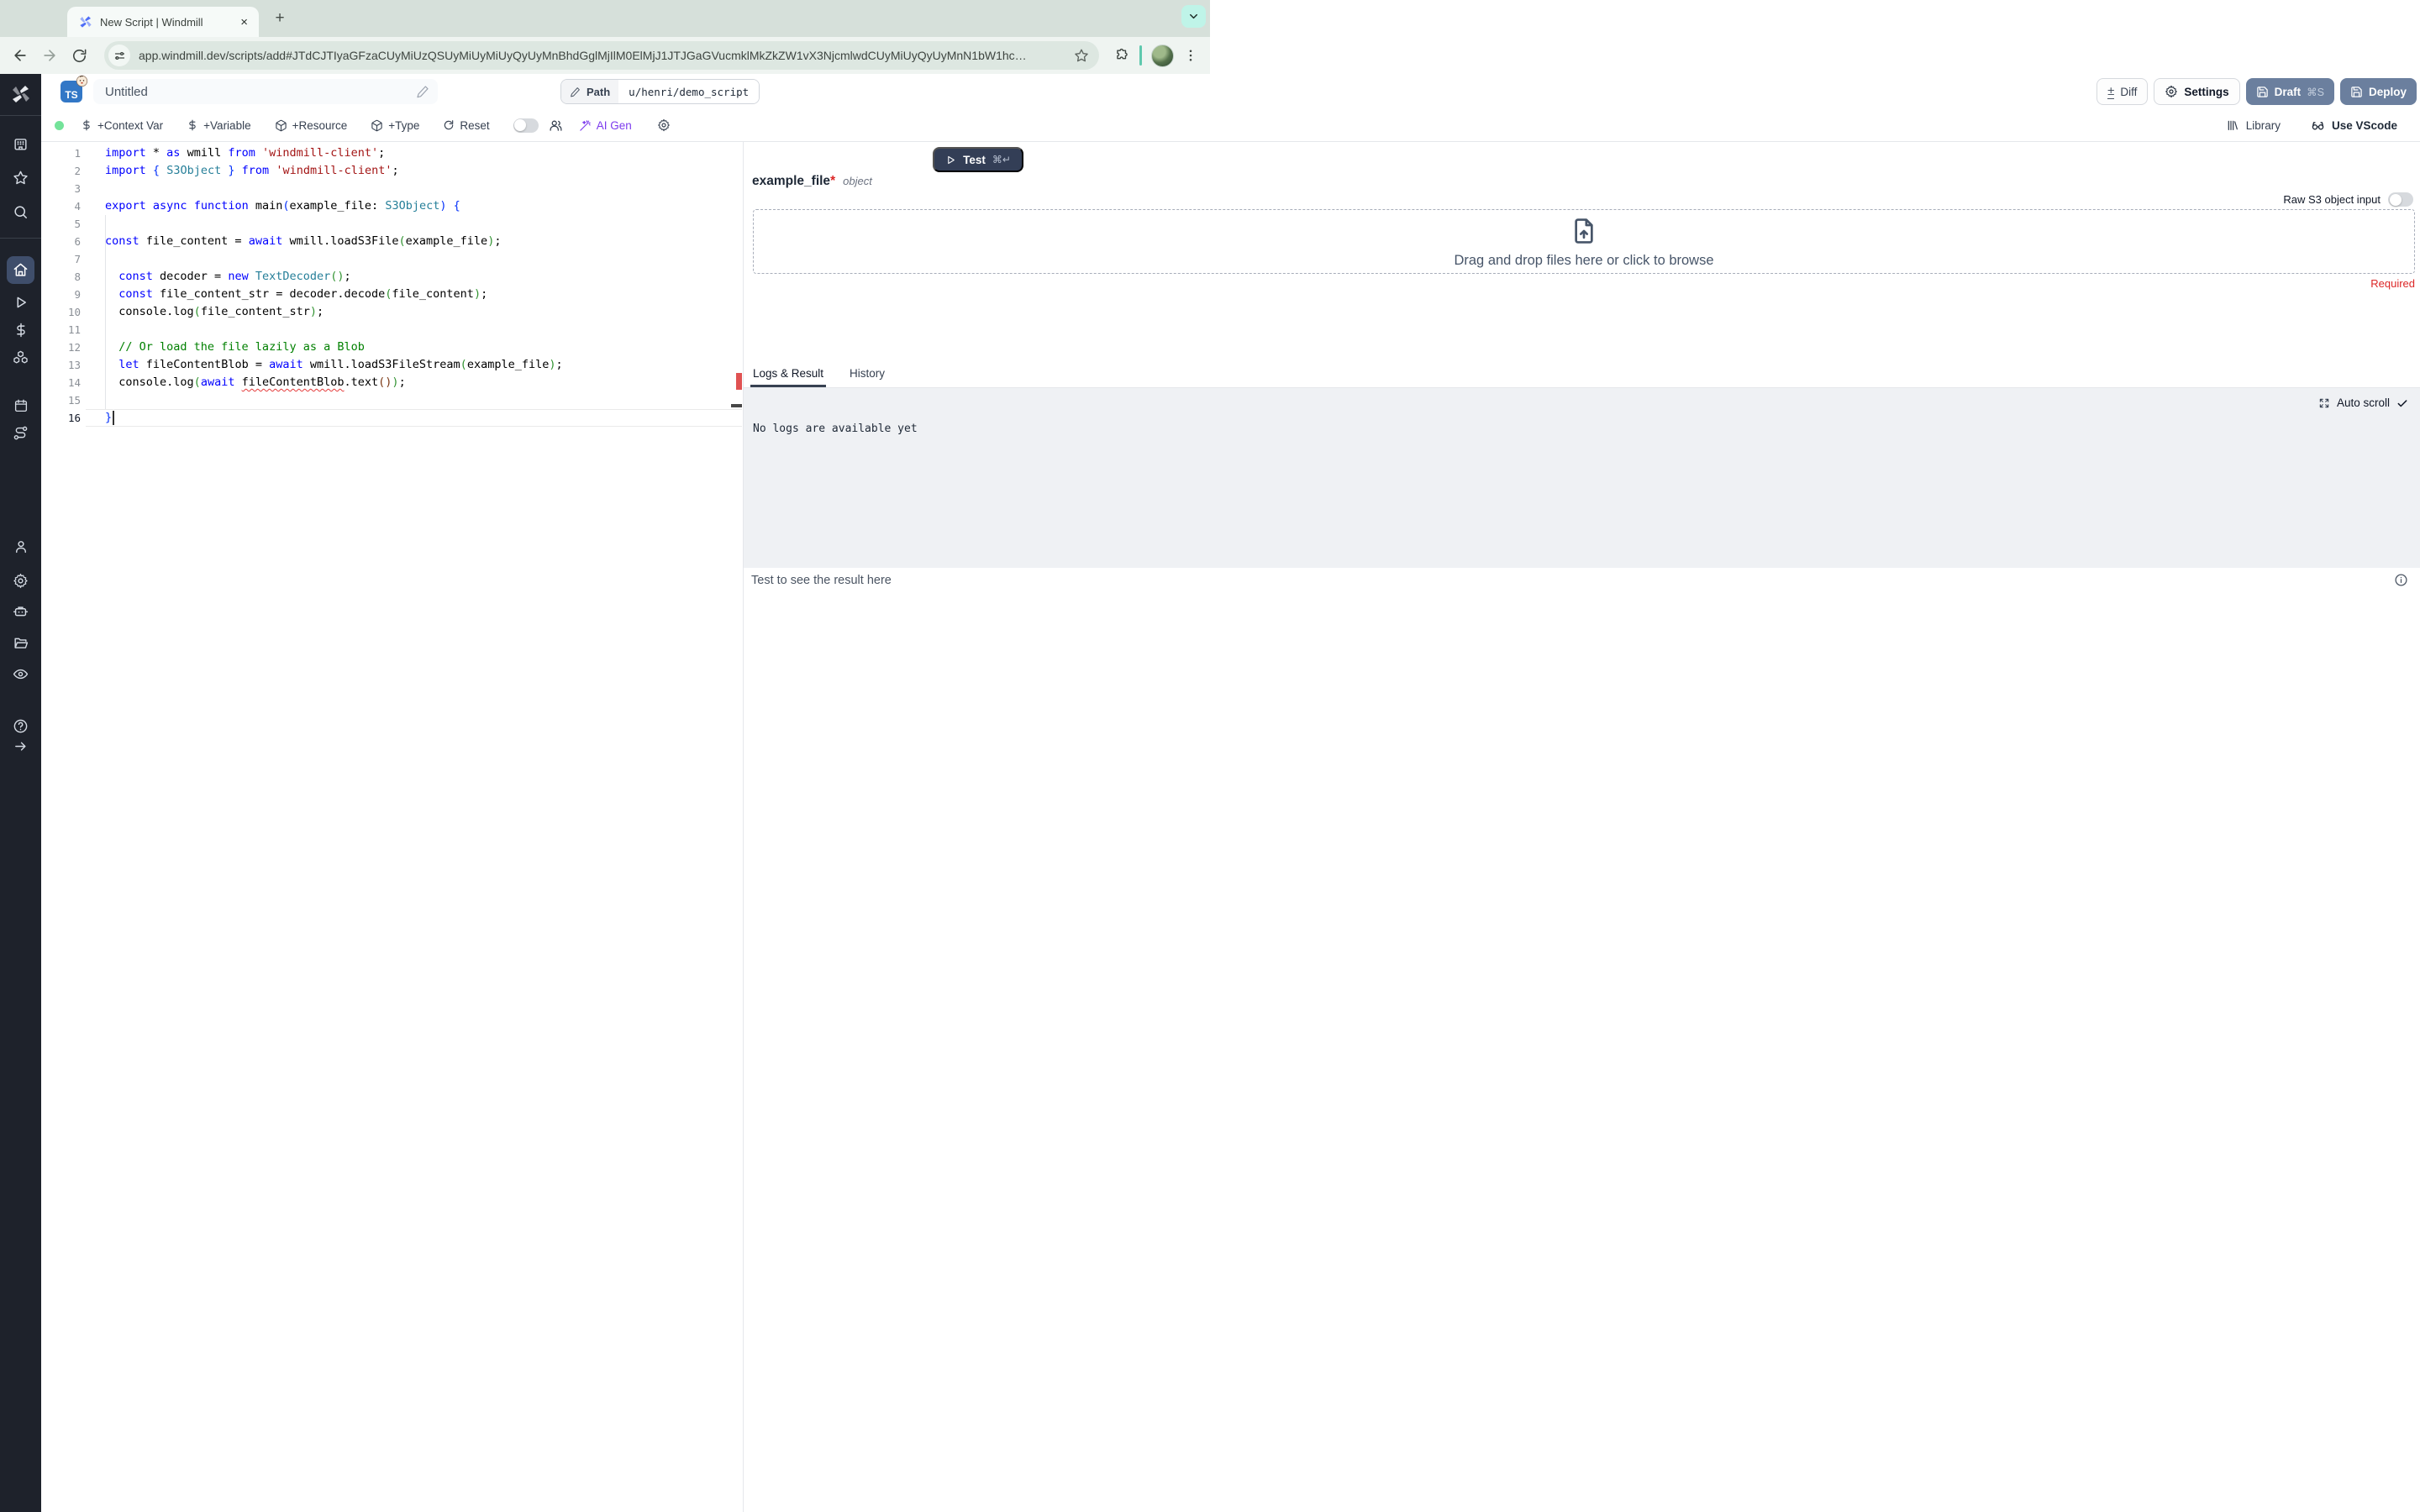  What do you see at coordinates (2332, 199) in the screenshot?
I see `raw-s3-label: Raw S3 object input` at bounding box center [2332, 199].